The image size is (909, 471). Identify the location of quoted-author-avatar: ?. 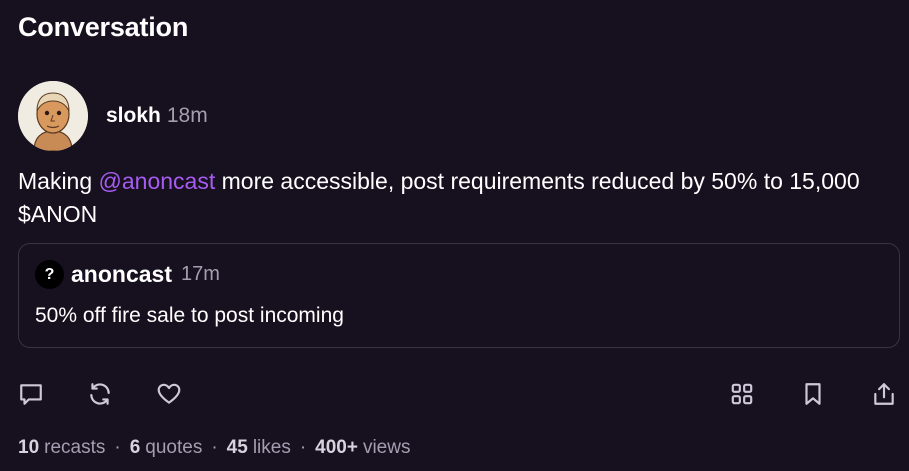
(49, 274).